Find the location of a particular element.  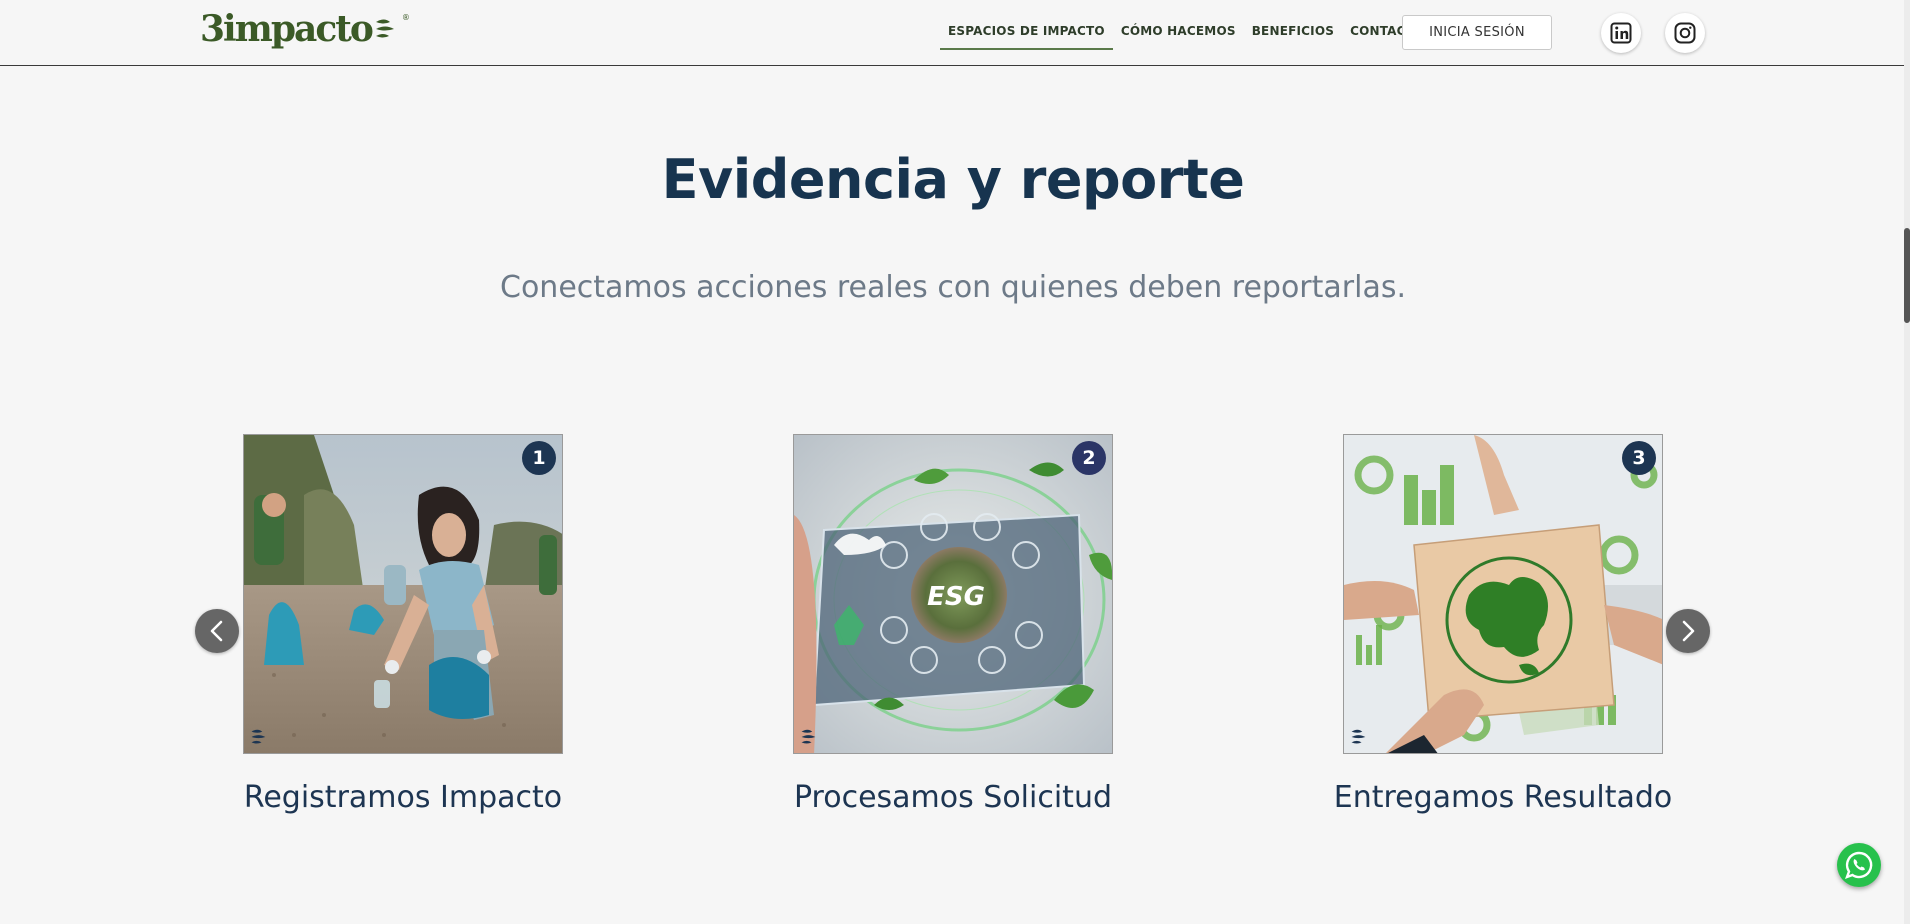

carousel-next-button is located at coordinates (1688, 631).